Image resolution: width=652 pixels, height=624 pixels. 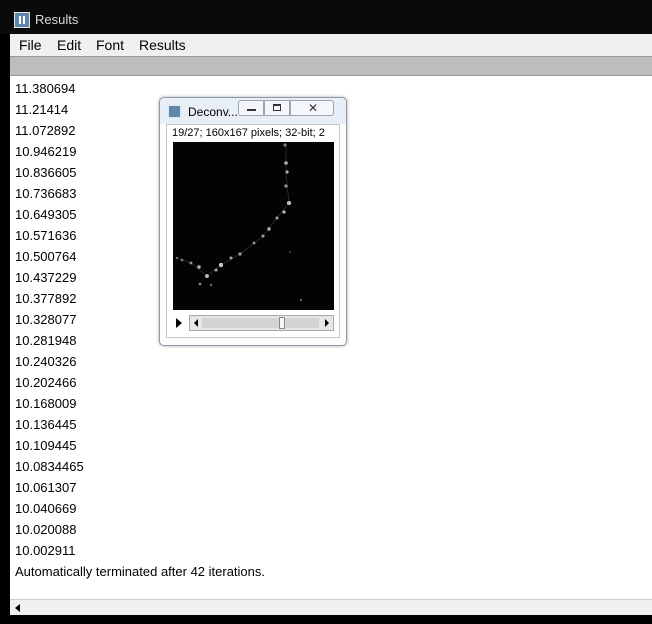 What do you see at coordinates (196, 323) in the screenshot?
I see `slider-left-arrow-icon` at bounding box center [196, 323].